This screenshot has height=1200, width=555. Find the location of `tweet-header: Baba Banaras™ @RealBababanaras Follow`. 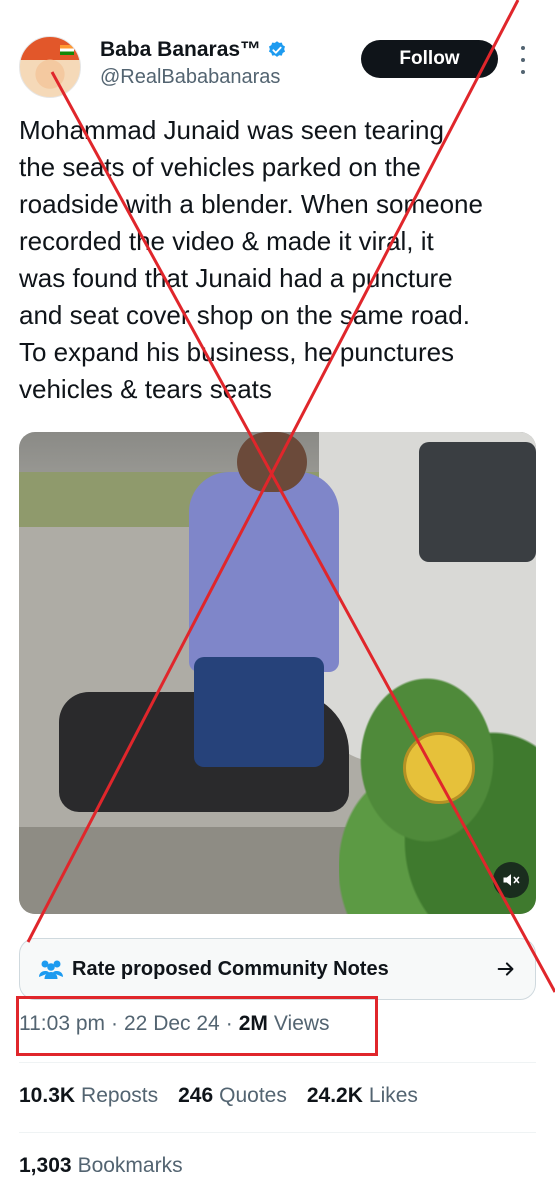

tweet-header: Baba Banaras™ @RealBababanaras Follow is located at coordinates (277, 55).